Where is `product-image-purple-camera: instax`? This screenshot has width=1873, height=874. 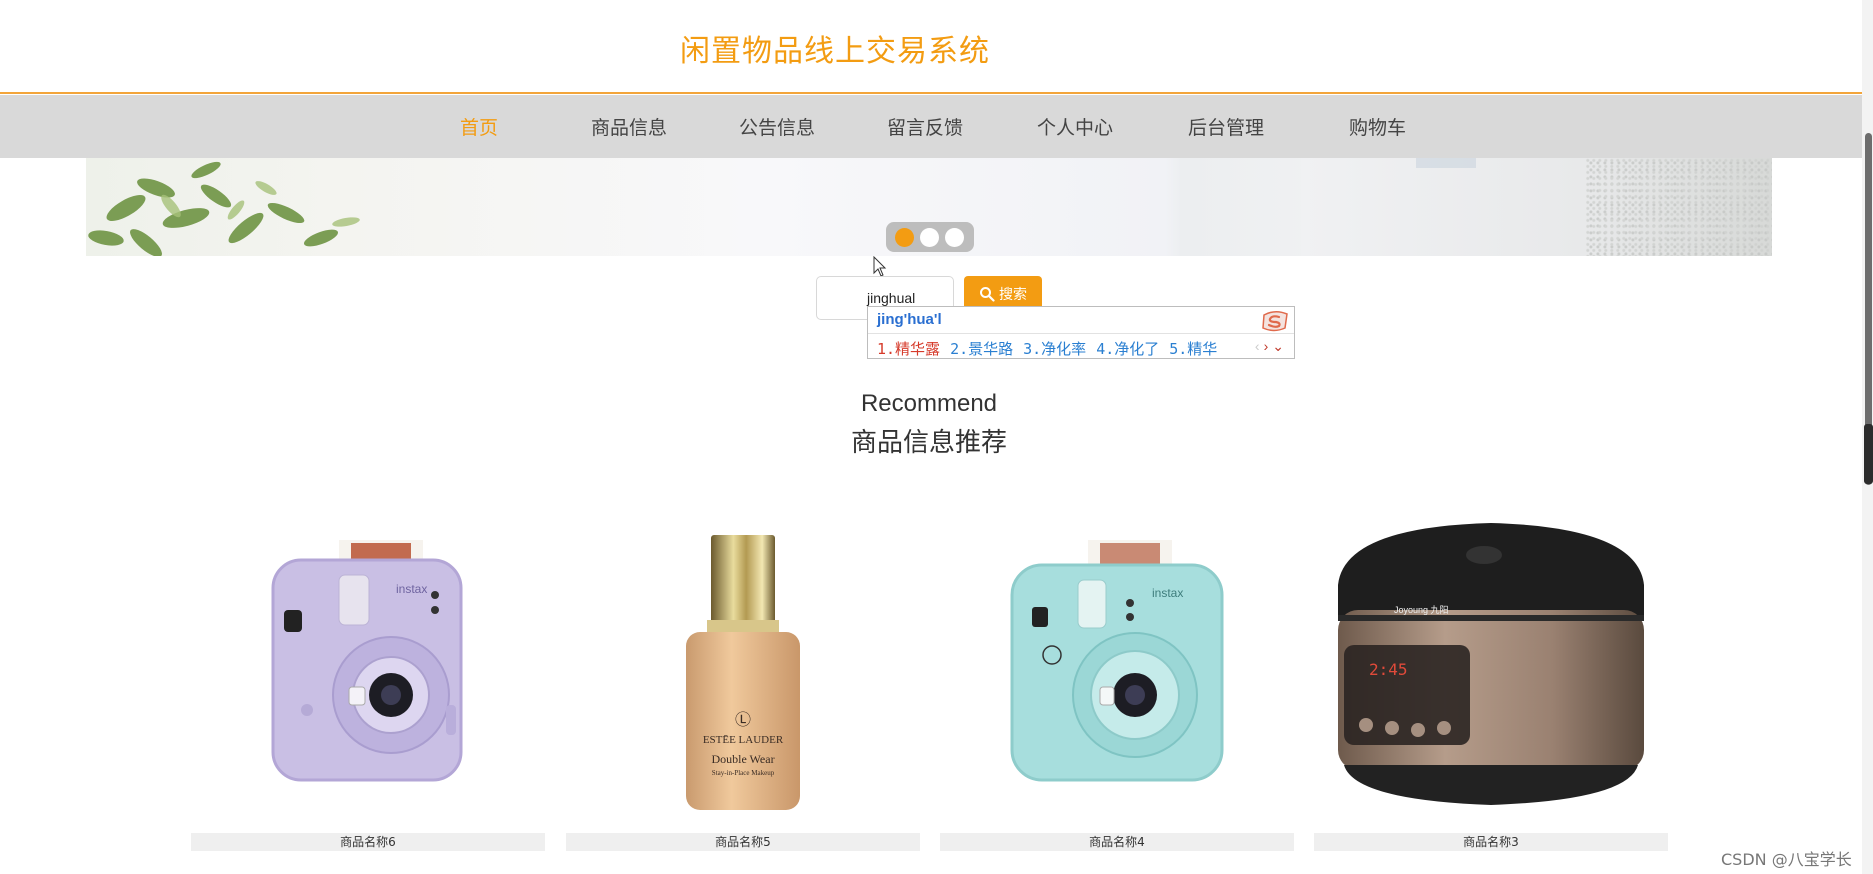
product-image-purple-camera: instax is located at coordinates (368, 672).